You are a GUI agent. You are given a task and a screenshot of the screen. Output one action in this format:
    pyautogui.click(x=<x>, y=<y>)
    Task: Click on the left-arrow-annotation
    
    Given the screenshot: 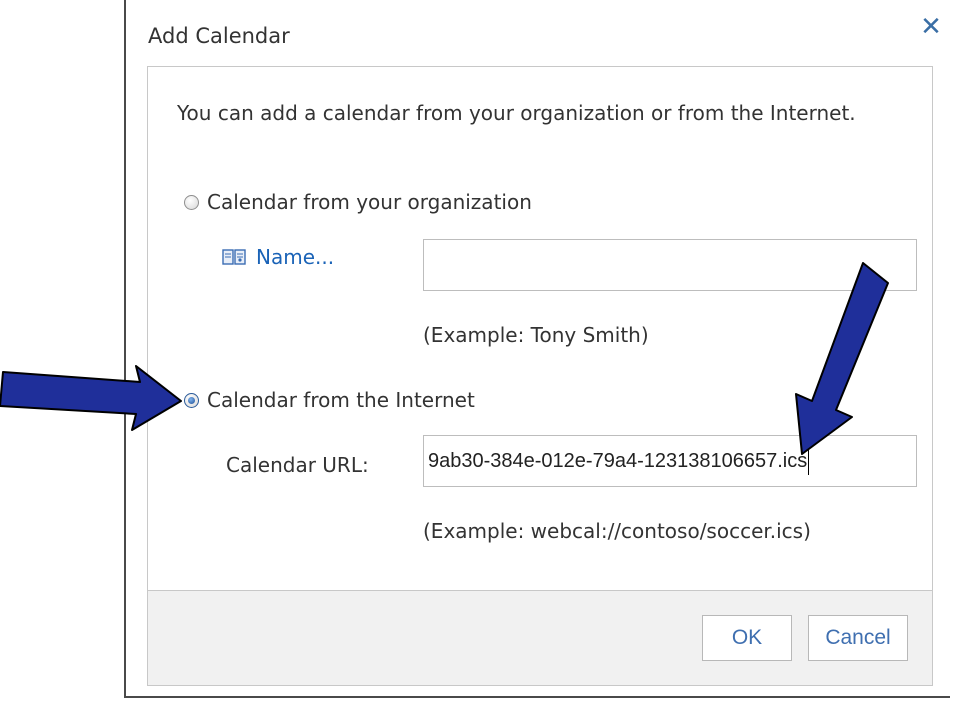 What is the action you would take?
    pyautogui.click(x=91, y=398)
    